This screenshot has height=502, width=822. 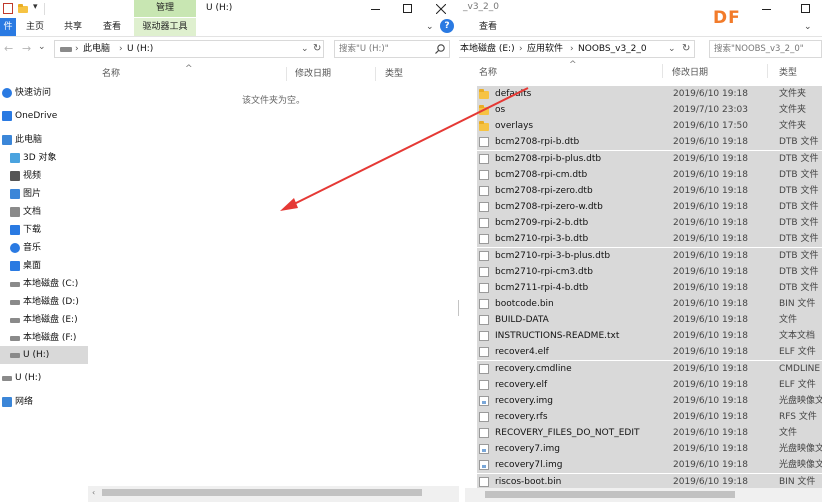 What do you see at coordinates (8, 48) in the screenshot?
I see `back-arrow-icon: ←` at bounding box center [8, 48].